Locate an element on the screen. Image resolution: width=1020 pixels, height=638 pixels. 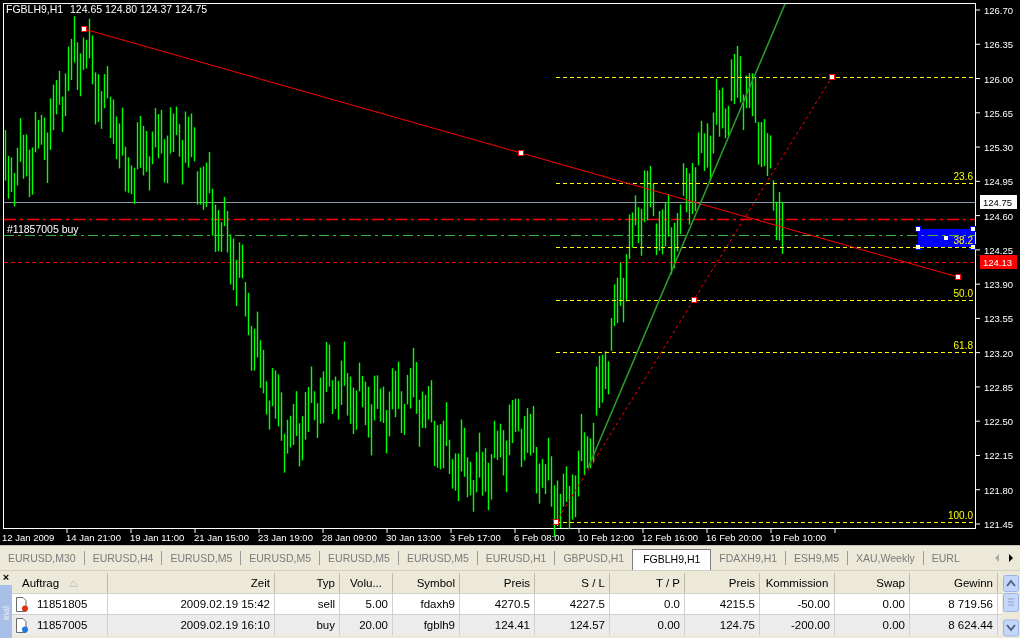
fibonacci-level-label: 50.0 is located at coordinates (963, 293).